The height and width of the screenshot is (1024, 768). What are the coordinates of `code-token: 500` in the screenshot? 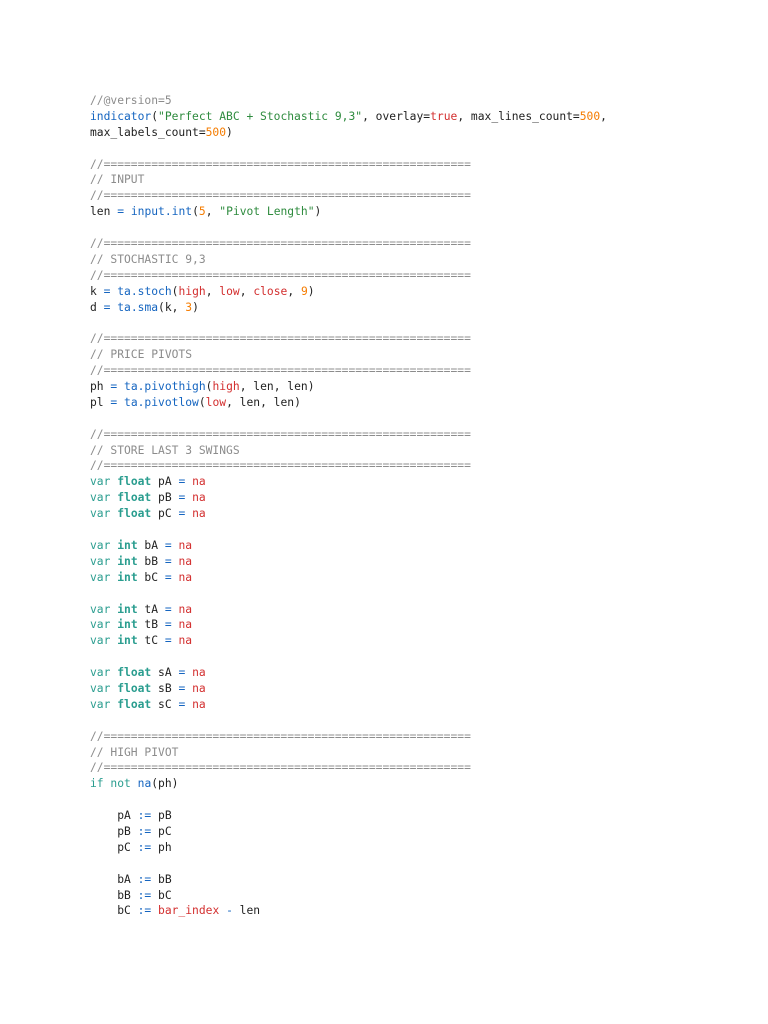 It's located at (590, 116).